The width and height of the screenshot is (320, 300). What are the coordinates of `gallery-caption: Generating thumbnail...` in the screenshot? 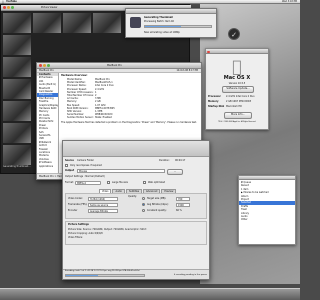 It's located at (17, 166).